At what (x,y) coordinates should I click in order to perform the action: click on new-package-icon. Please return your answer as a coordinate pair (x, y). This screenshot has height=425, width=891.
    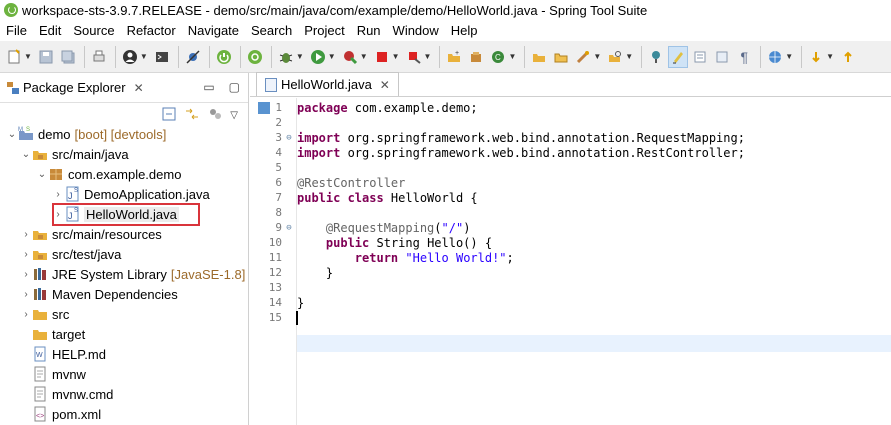
    Looking at the image, I should click on (476, 57).